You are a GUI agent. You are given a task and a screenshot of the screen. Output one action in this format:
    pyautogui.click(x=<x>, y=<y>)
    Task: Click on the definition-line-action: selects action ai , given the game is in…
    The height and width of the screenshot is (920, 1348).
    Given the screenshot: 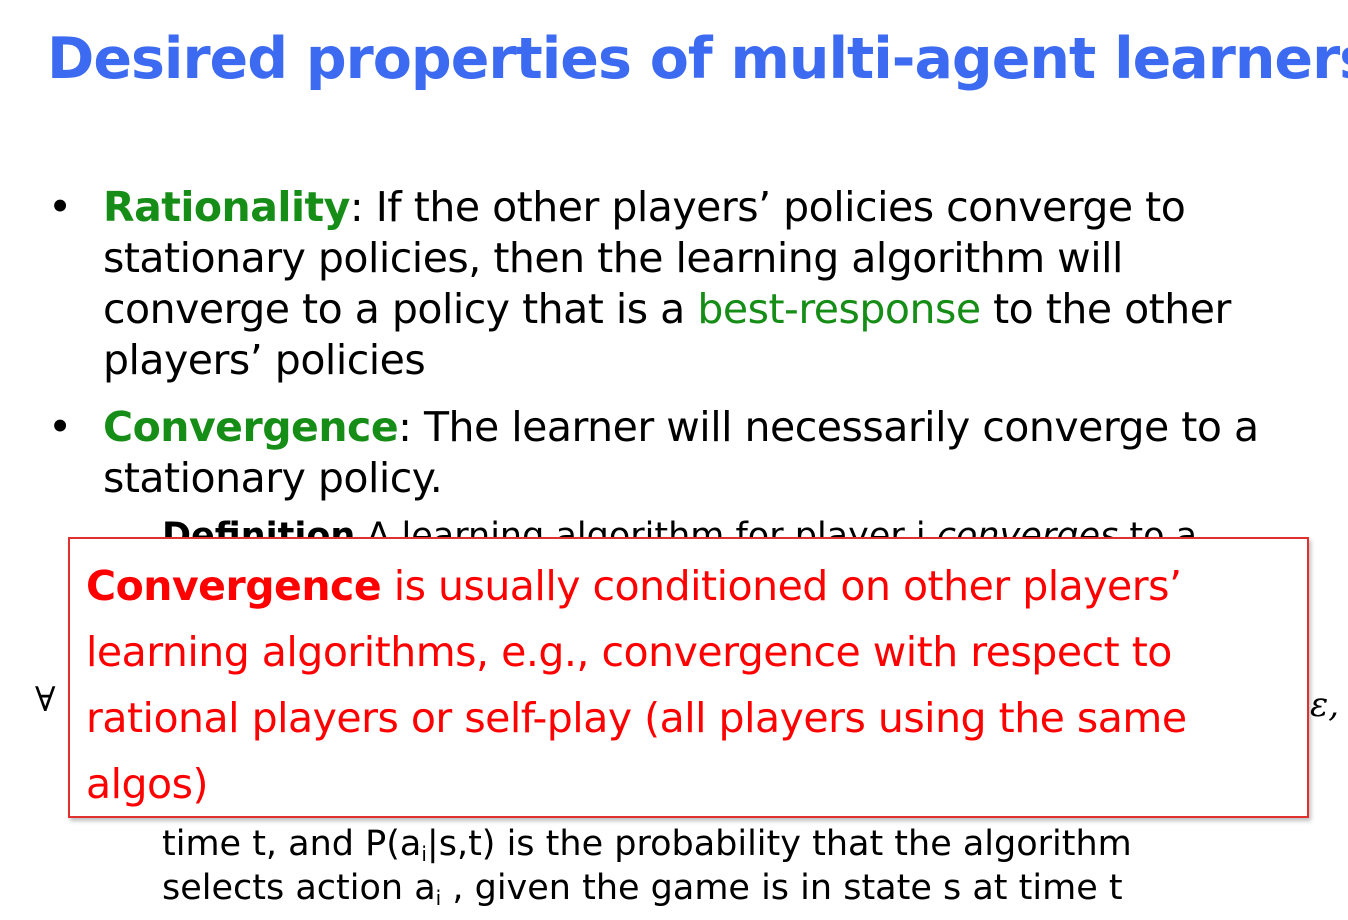 What is the action you would take?
    pyautogui.click(x=642, y=893)
    